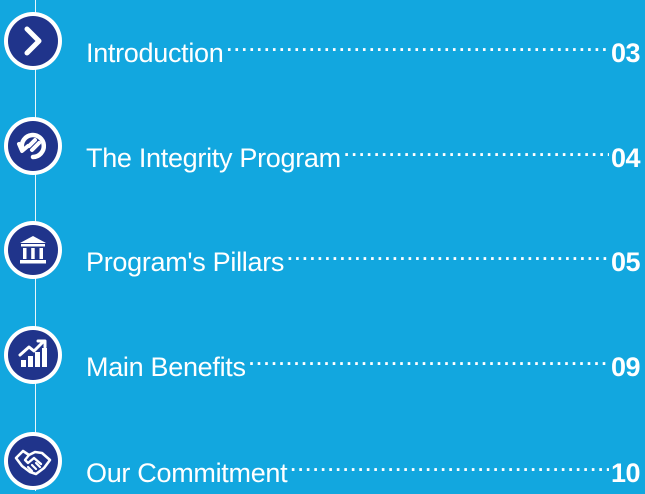  I want to click on toc-entry-title: Introduction, so click(155, 53).